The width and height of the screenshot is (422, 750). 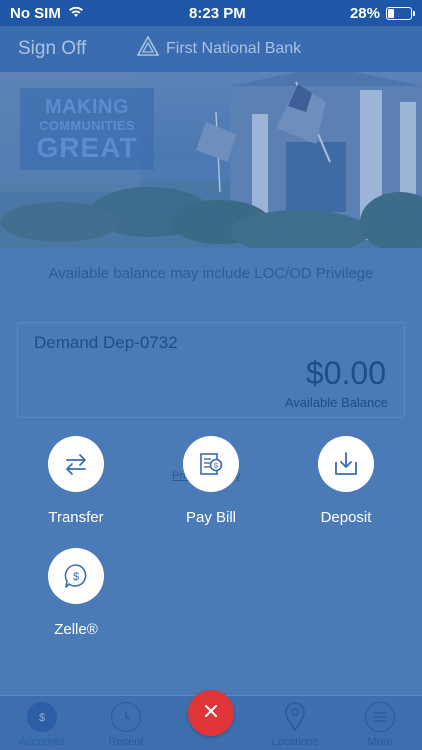 What do you see at coordinates (380, 717) in the screenshot?
I see `menu-icon` at bounding box center [380, 717].